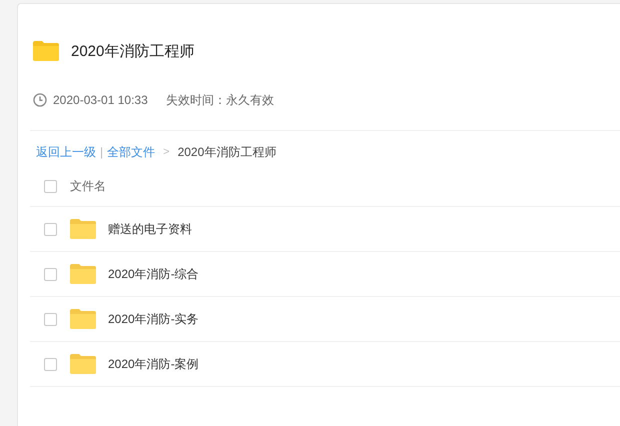  What do you see at coordinates (227, 152) in the screenshot?
I see `current-folder: 2020年消防工程师` at bounding box center [227, 152].